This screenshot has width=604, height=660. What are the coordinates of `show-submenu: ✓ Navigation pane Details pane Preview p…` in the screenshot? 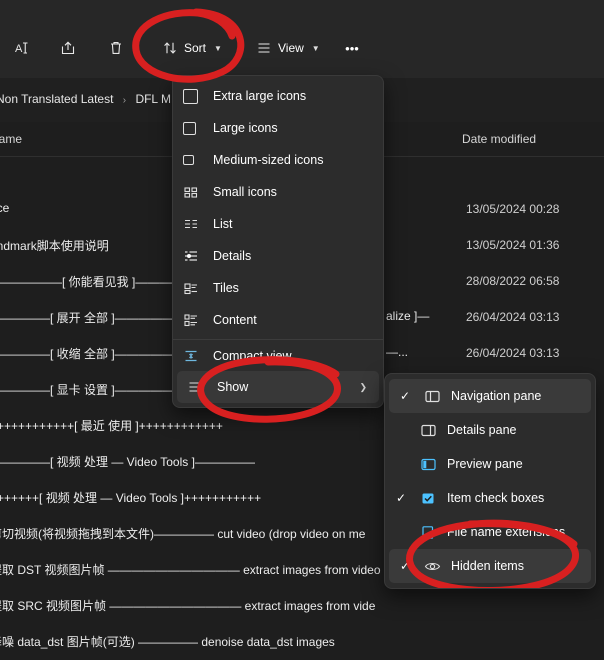 It's located at (490, 481).